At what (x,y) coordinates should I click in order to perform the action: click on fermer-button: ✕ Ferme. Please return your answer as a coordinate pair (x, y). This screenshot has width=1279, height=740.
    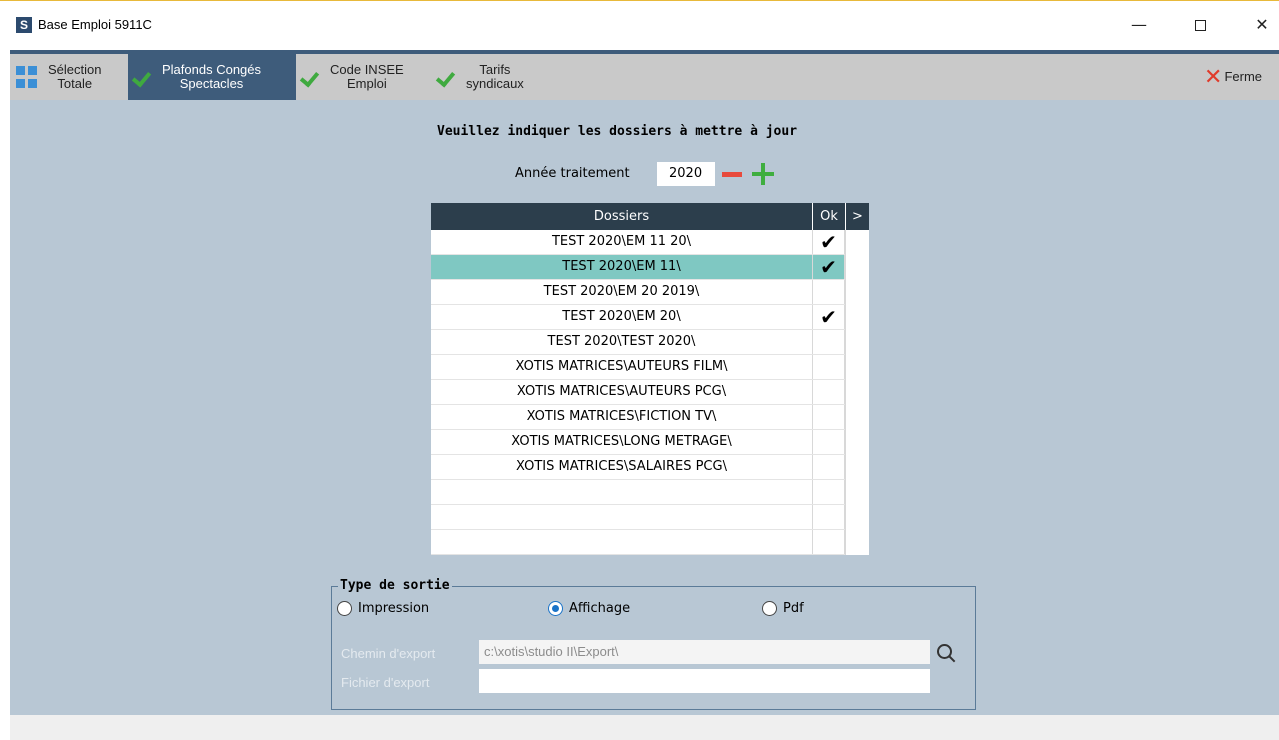
    Looking at the image, I should click on (1239, 77).